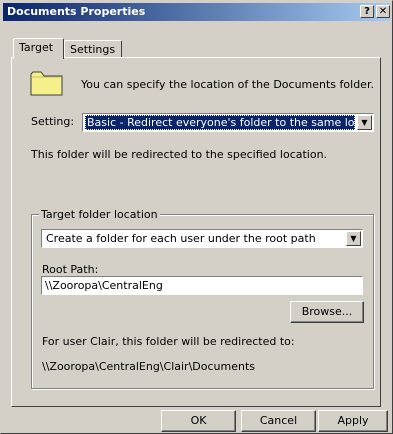 This screenshot has height=434, width=393. I want to click on root-path-label: Root Path:, so click(70, 269).